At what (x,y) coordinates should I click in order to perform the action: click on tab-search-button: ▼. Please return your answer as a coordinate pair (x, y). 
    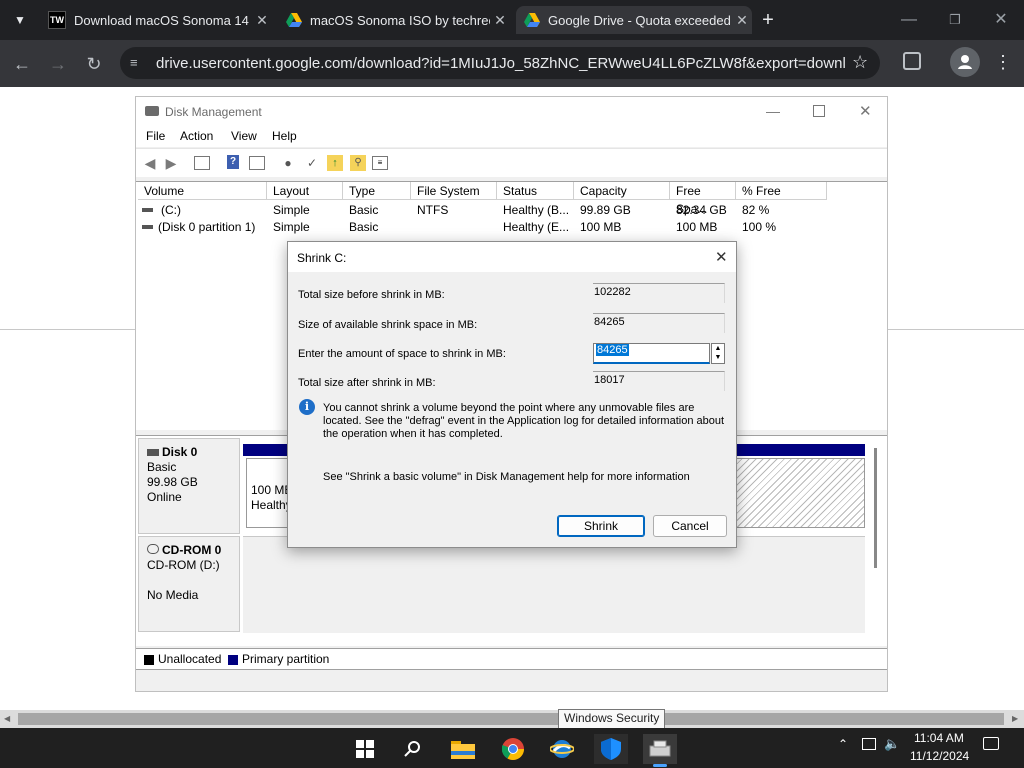
    Looking at the image, I should click on (20, 20).